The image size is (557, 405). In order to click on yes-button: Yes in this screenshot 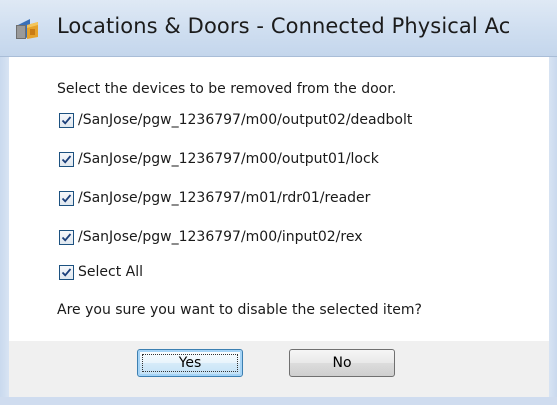, I will do `click(190, 363)`.